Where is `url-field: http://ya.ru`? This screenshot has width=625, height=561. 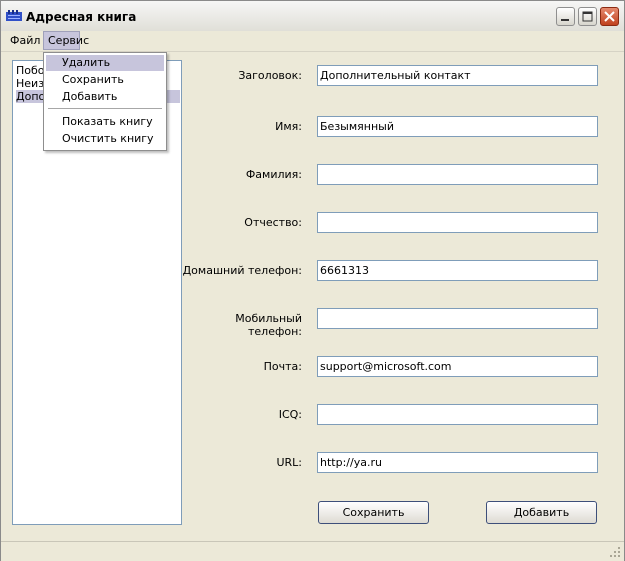 url-field: http://ya.ru is located at coordinates (457, 462).